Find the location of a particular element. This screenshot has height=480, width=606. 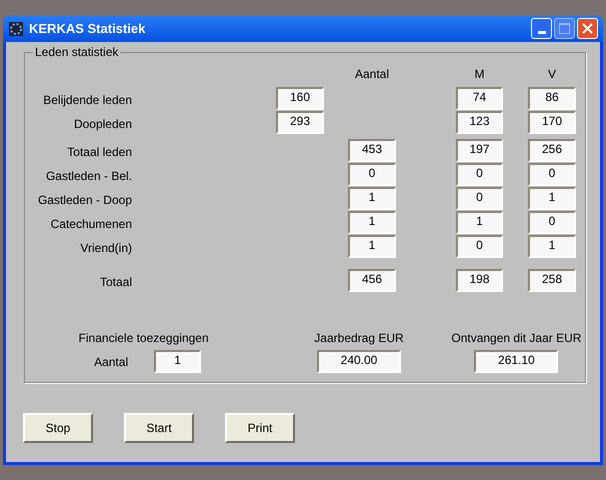

row-label: Totaal leden is located at coordinates (99, 152).